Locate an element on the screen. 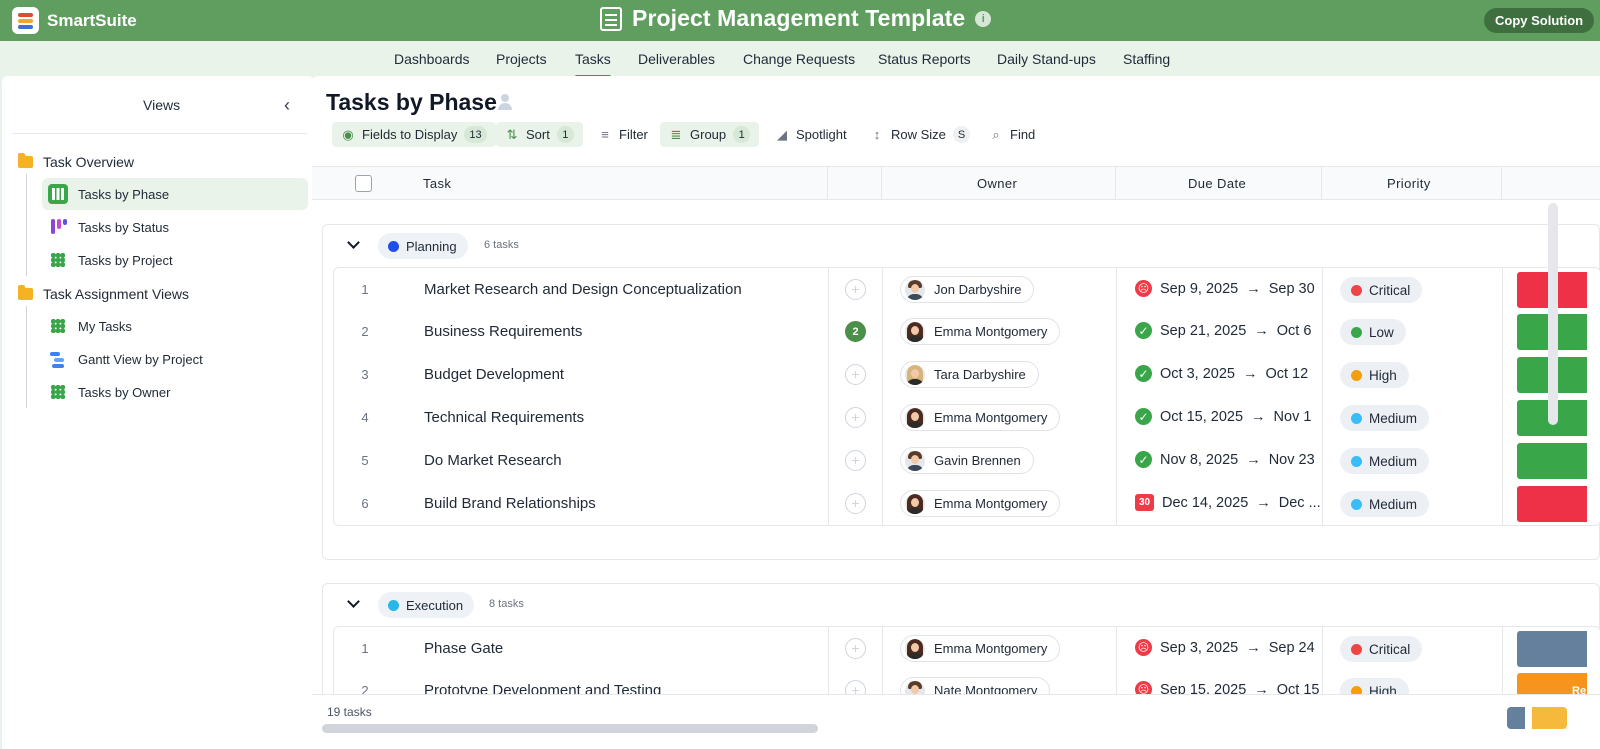 The image size is (1600, 749). row-size-button: ↕ Row Size S is located at coordinates (920, 134).